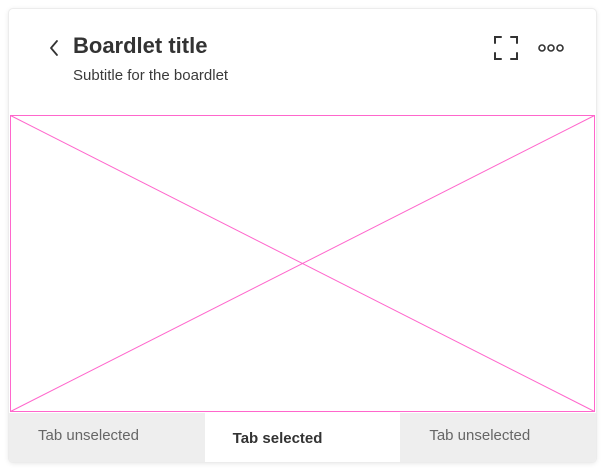 The image size is (605, 472). I want to click on fullscreen-button, so click(506, 48).